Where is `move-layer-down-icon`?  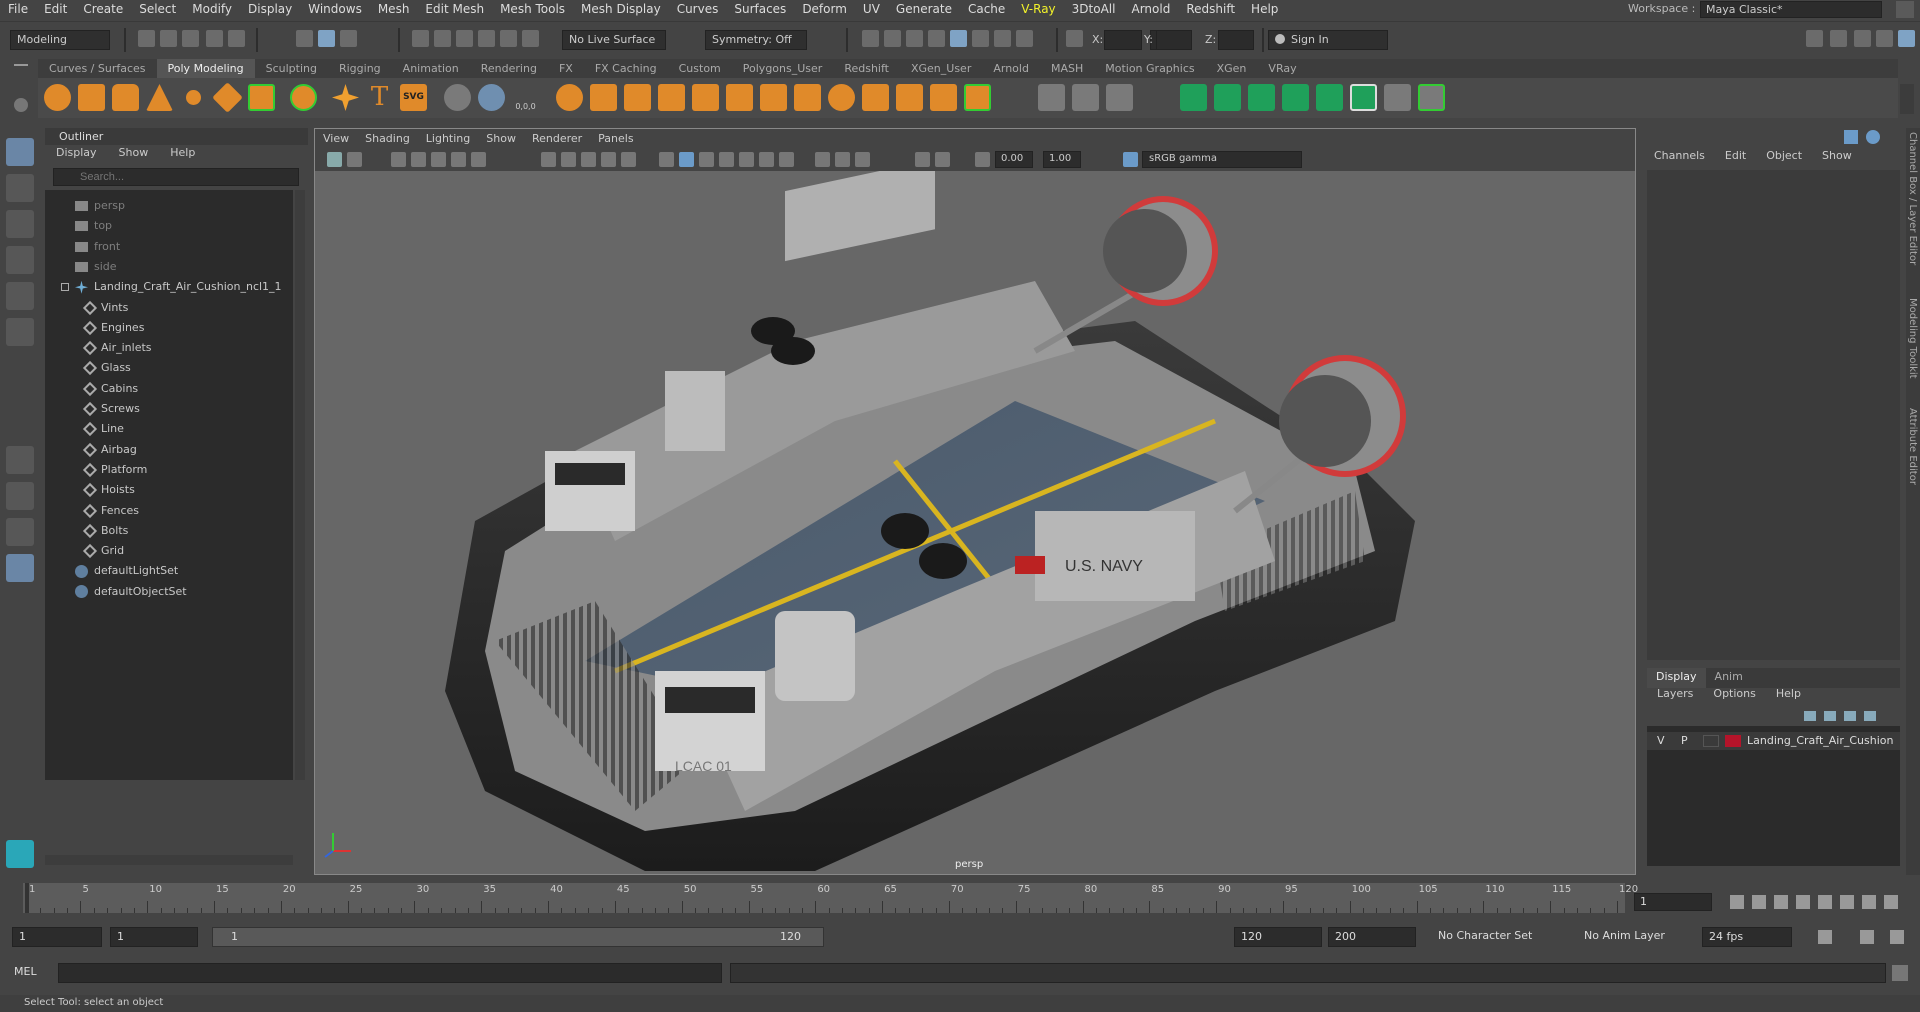 move-layer-down-icon is located at coordinates (1830, 716).